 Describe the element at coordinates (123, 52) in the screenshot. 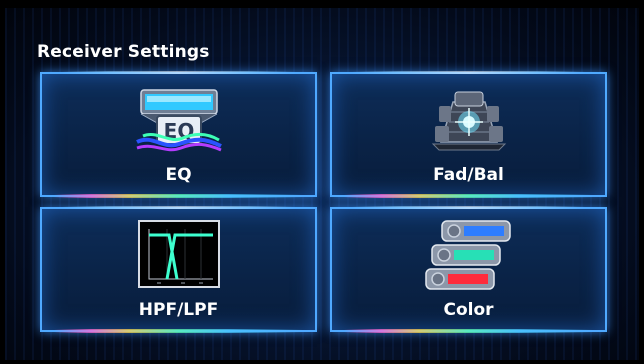

I see `page-title: Receiver Settings` at that location.